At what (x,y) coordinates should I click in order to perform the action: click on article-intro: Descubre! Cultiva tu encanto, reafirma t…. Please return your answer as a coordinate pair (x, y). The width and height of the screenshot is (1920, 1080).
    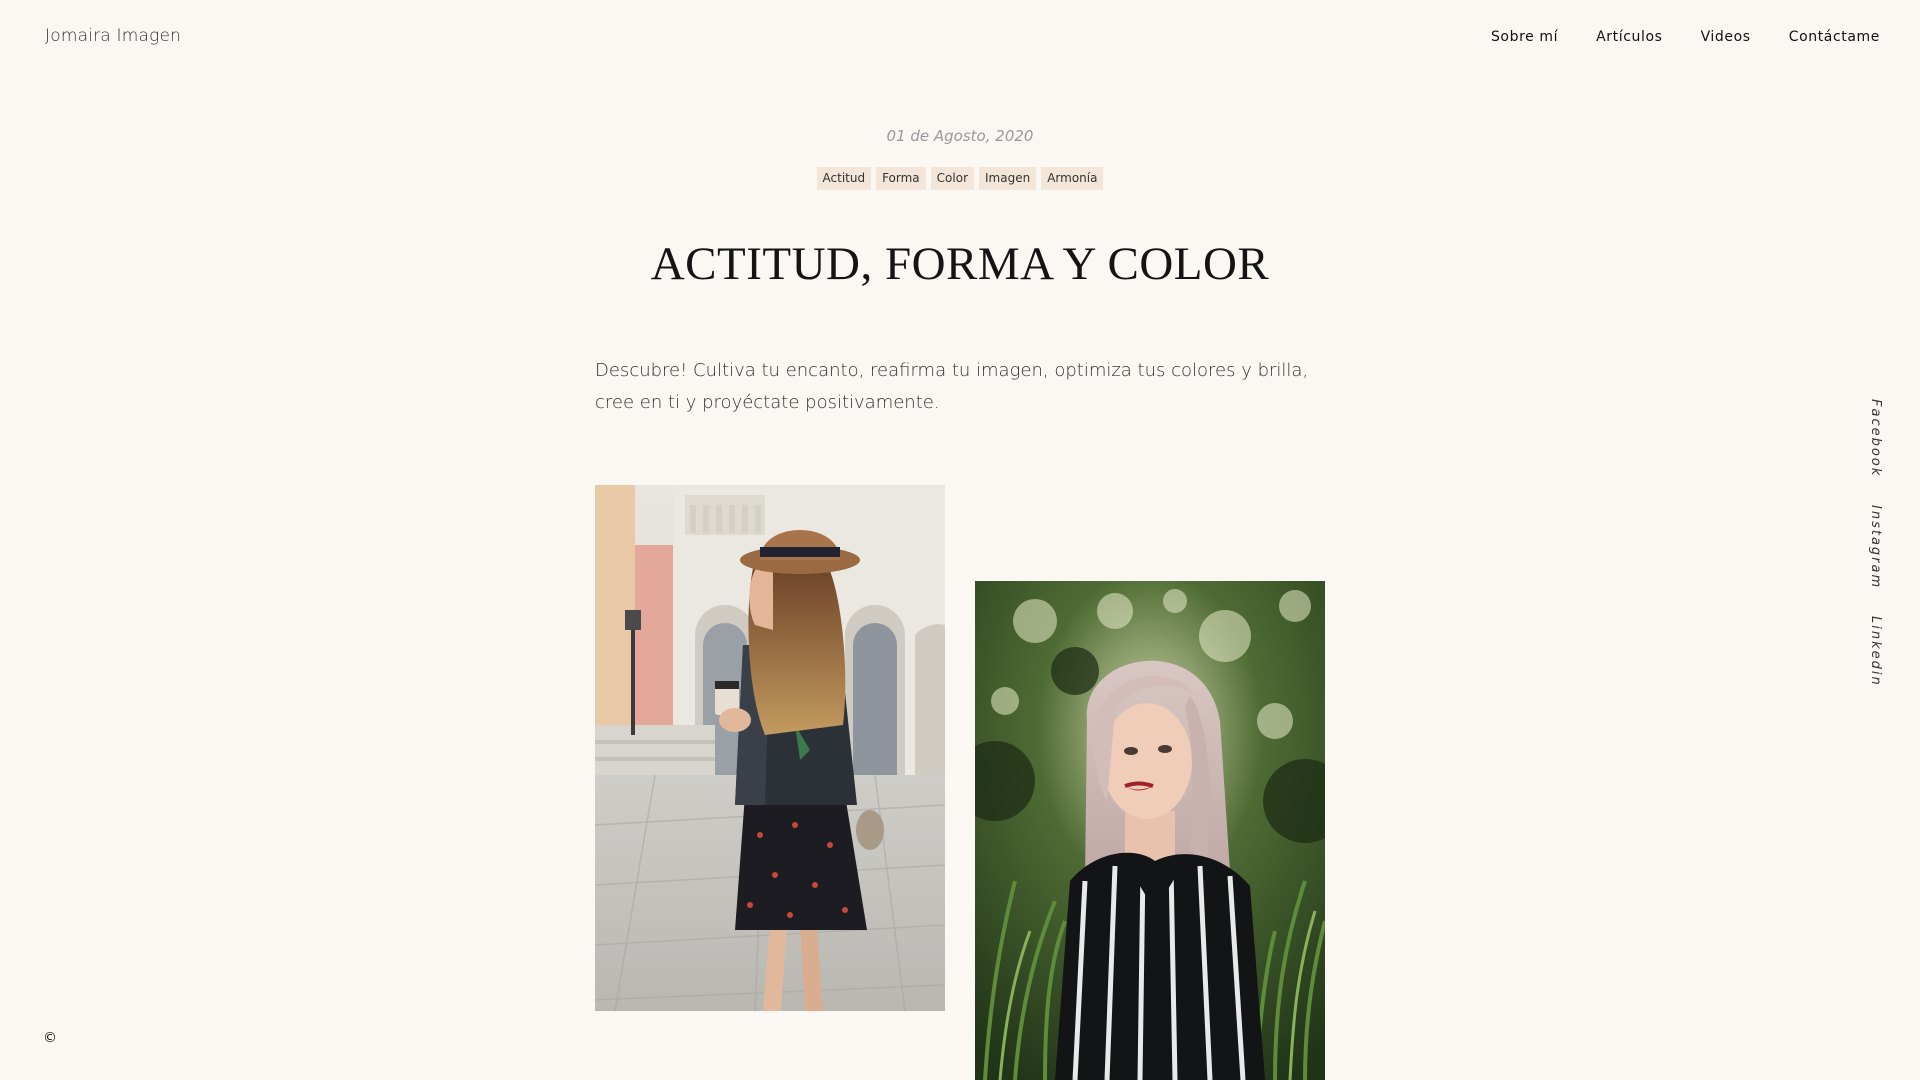
    Looking at the image, I should click on (952, 386).